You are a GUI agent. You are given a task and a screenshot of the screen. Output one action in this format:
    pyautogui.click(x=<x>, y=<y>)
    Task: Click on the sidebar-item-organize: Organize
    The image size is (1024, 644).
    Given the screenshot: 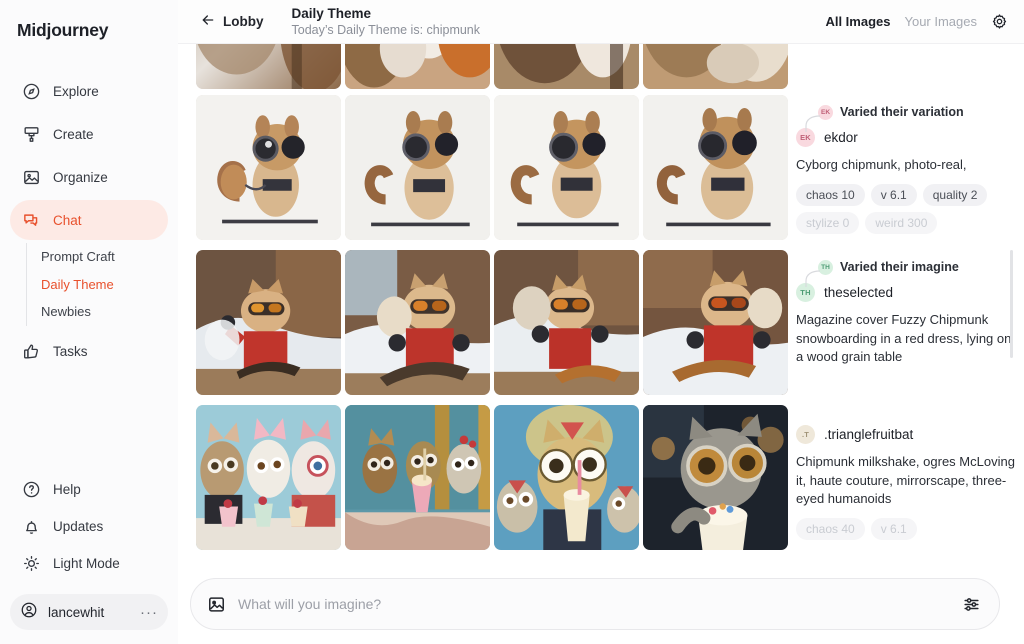 What is the action you would take?
    pyautogui.click(x=89, y=177)
    